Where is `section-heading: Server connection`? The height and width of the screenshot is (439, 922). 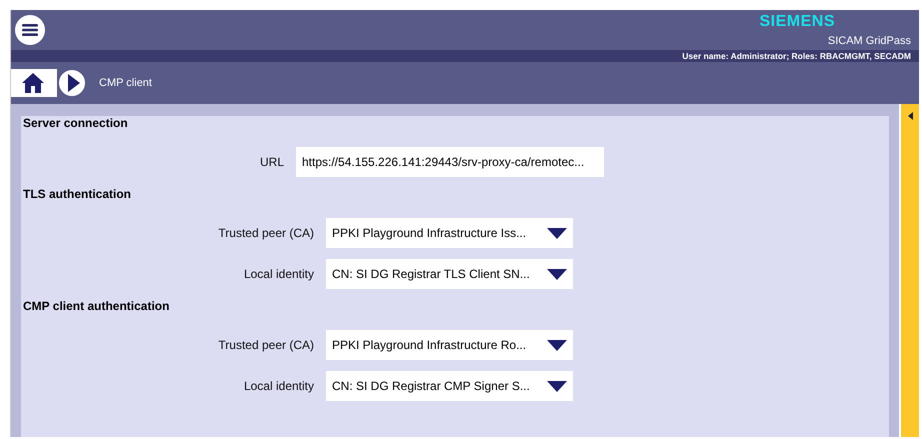 section-heading: Server connection is located at coordinates (75, 124).